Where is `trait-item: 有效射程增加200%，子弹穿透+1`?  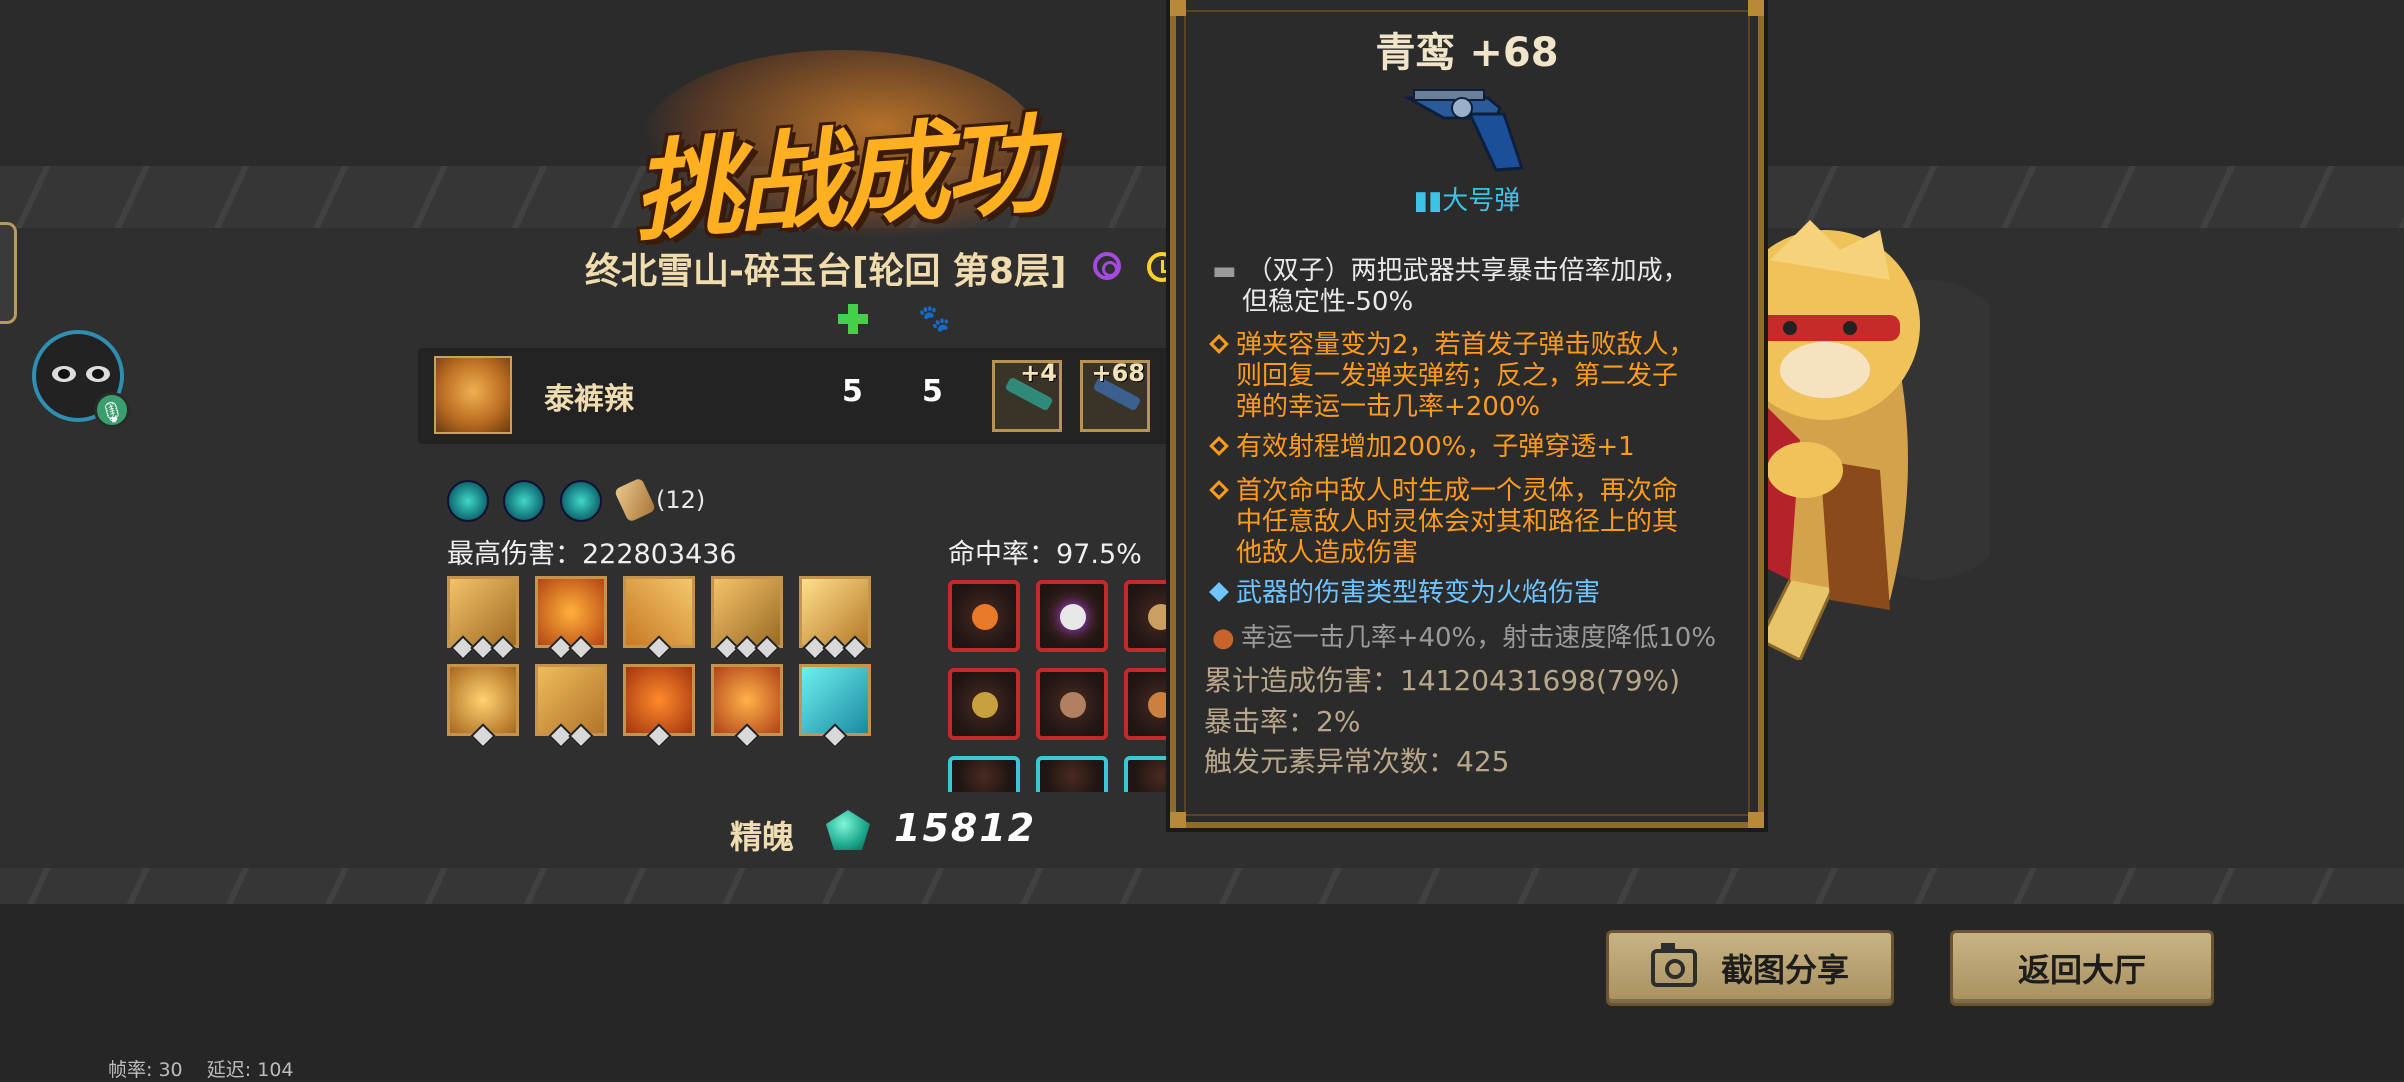
trait-item: 有效射程增加200%，子弹穿透+1 is located at coordinates (1475, 447).